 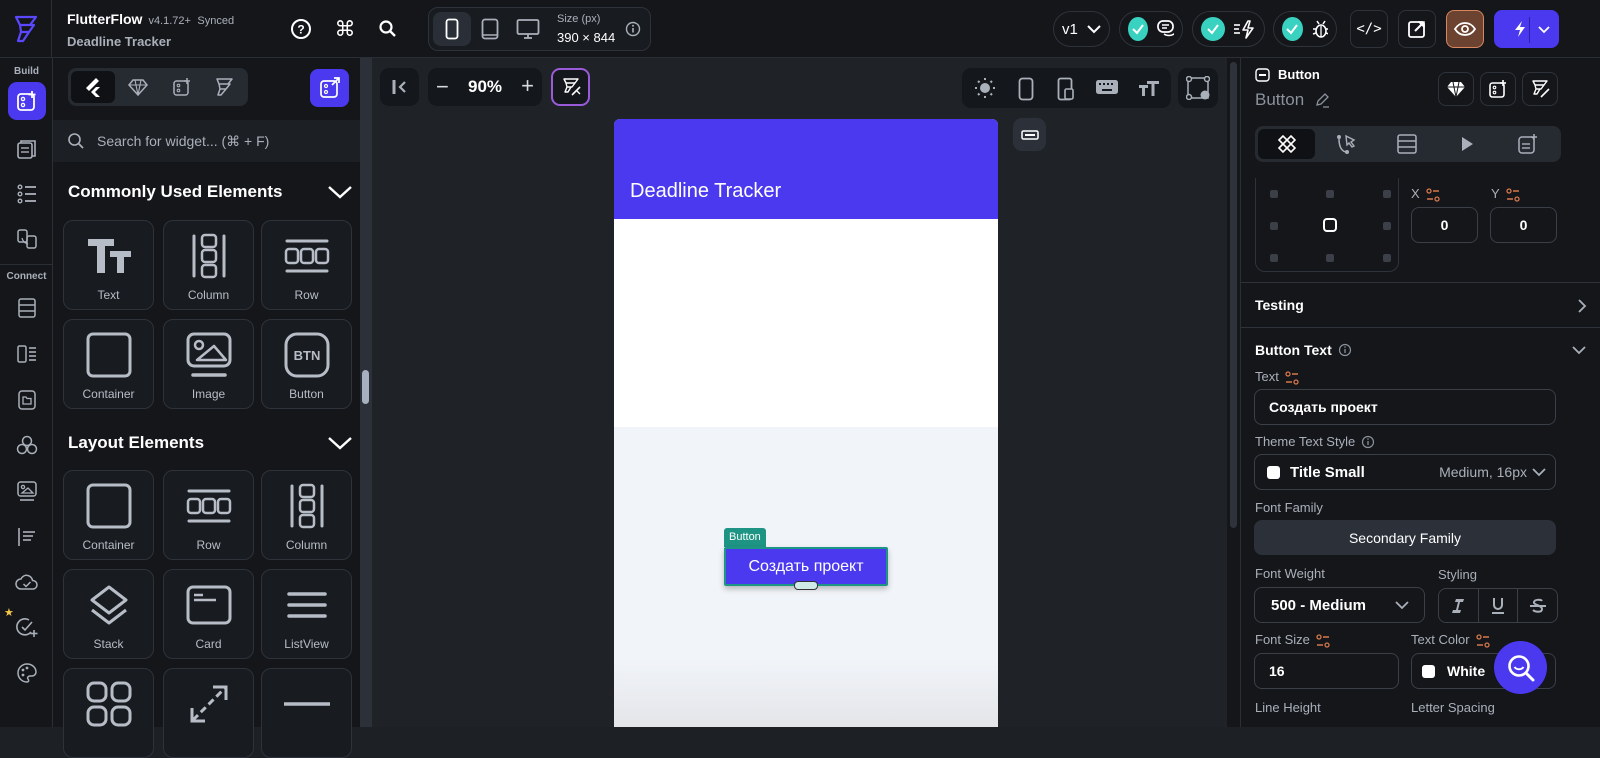 What do you see at coordinates (27, 354) in the screenshot?
I see `schema-nav` at bounding box center [27, 354].